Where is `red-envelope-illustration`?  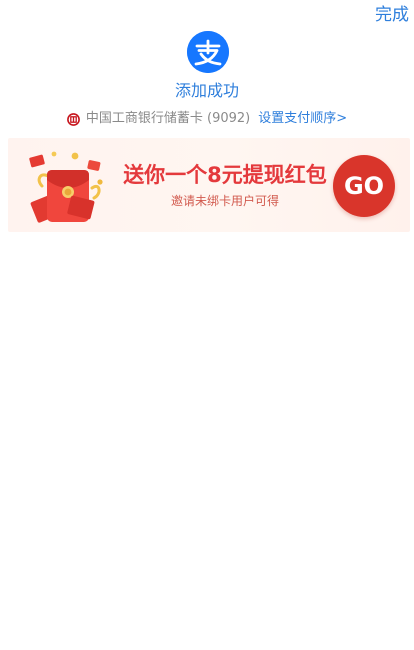 red-envelope-illustration is located at coordinates (70, 187).